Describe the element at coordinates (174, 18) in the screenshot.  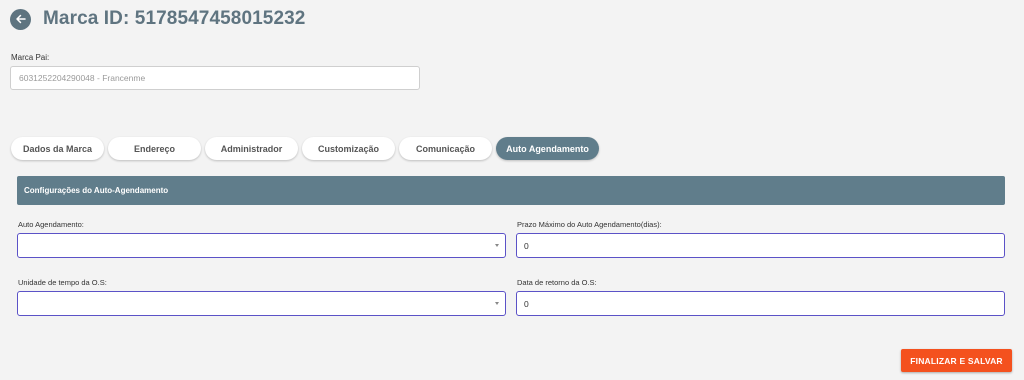
I see `page-title: Marca ID: 5178547458015232` at that location.